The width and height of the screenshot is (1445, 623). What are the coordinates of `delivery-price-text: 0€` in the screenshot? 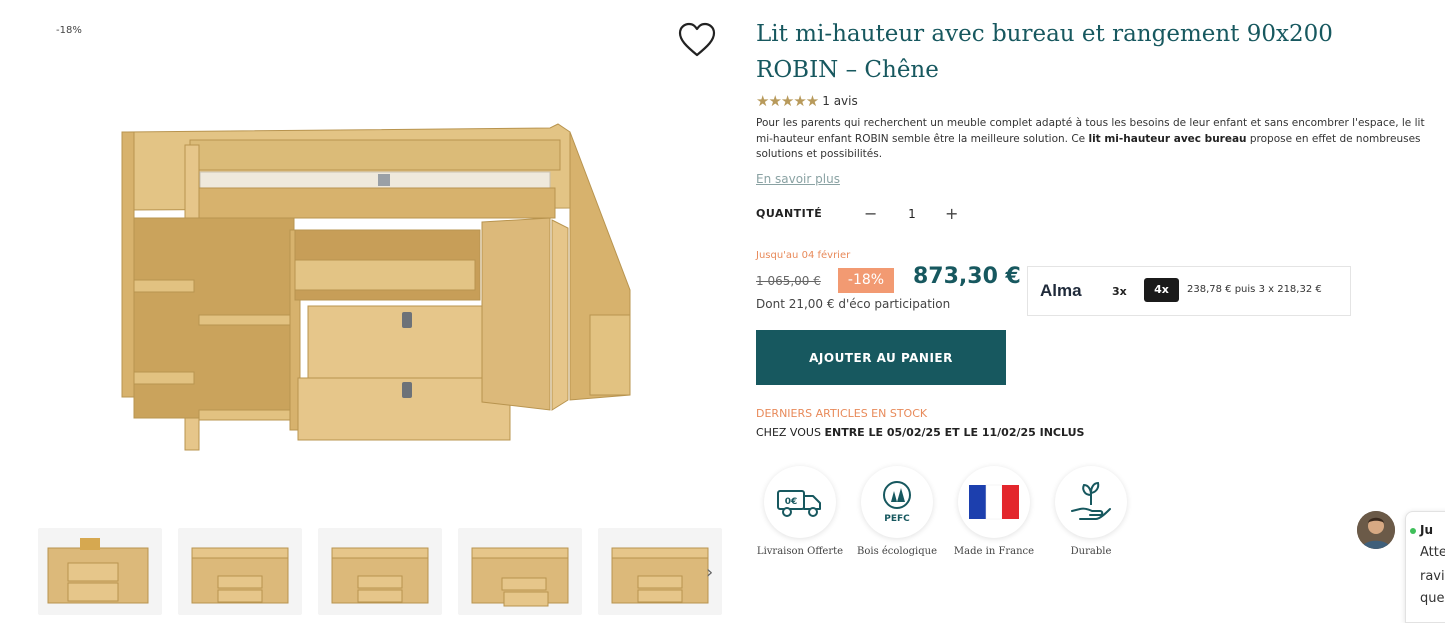 It's located at (791, 502).